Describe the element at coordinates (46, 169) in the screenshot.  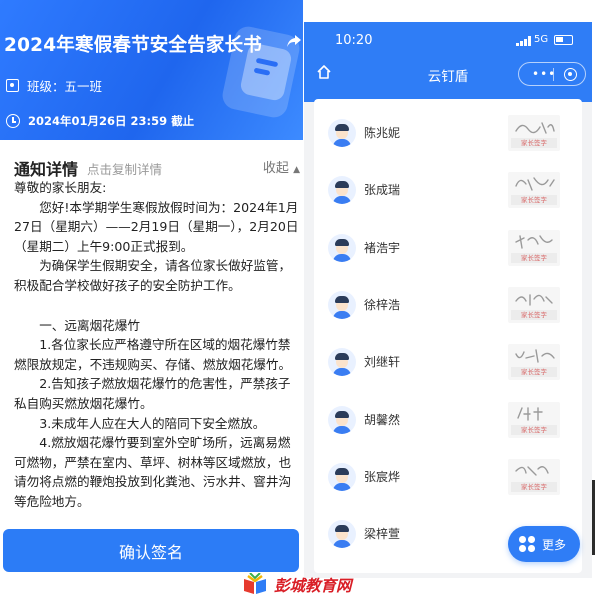
I see `card-title: 通知详情` at that location.